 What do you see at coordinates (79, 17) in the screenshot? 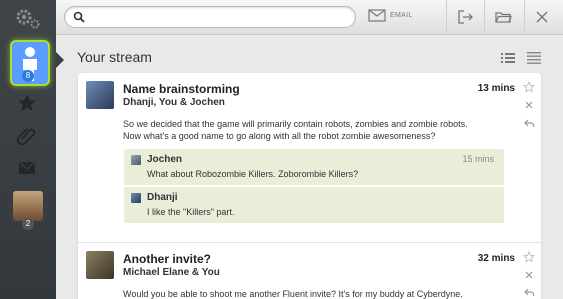
I see `search-icon` at bounding box center [79, 17].